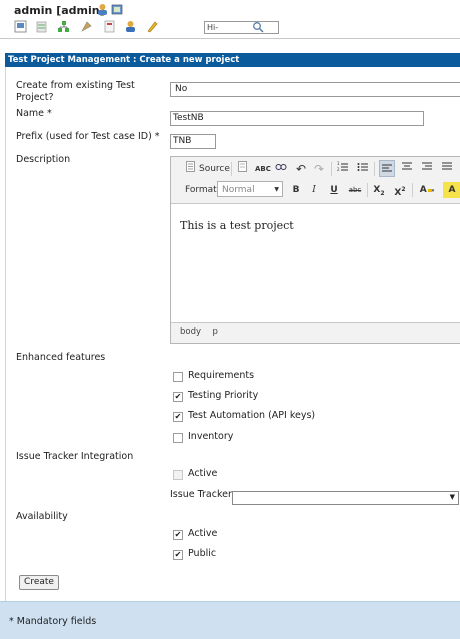  I want to click on top-header: admin [admin] Hi-, so click(230, 19).